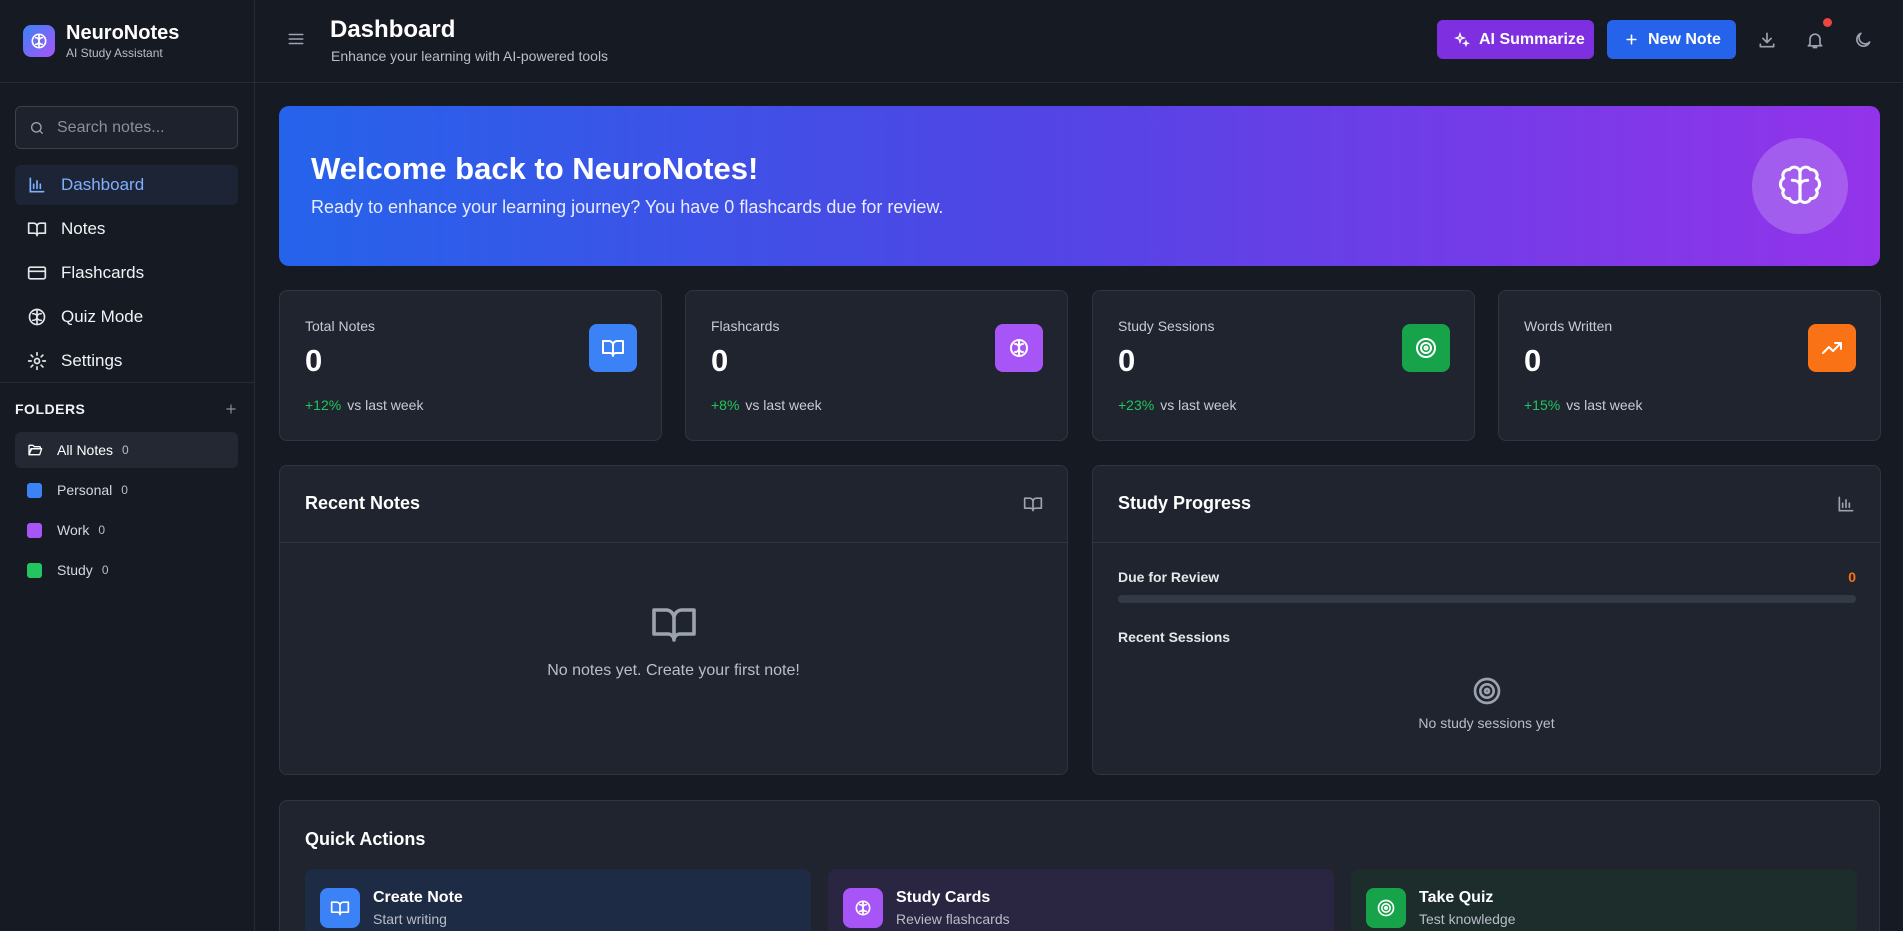 This screenshot has width=1903, height=931. Describe the element at coordinates (725, 405) in the screenshot. I see `trend-percent: +8%` at that location.